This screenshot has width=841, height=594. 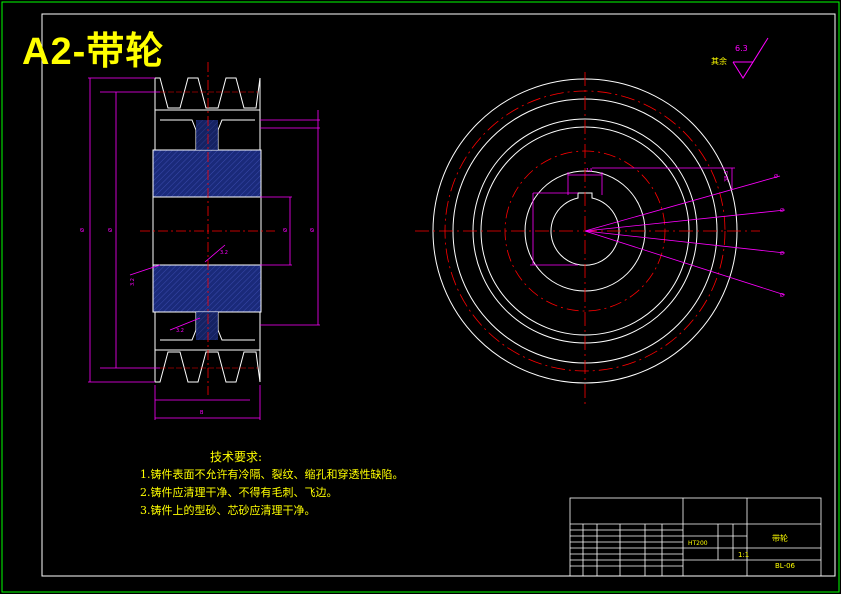 What do you see at coordinates (785, 566) in the screenshot?
I see `title-block-drawing-no: BL-06` at bounding box center [785, 566].